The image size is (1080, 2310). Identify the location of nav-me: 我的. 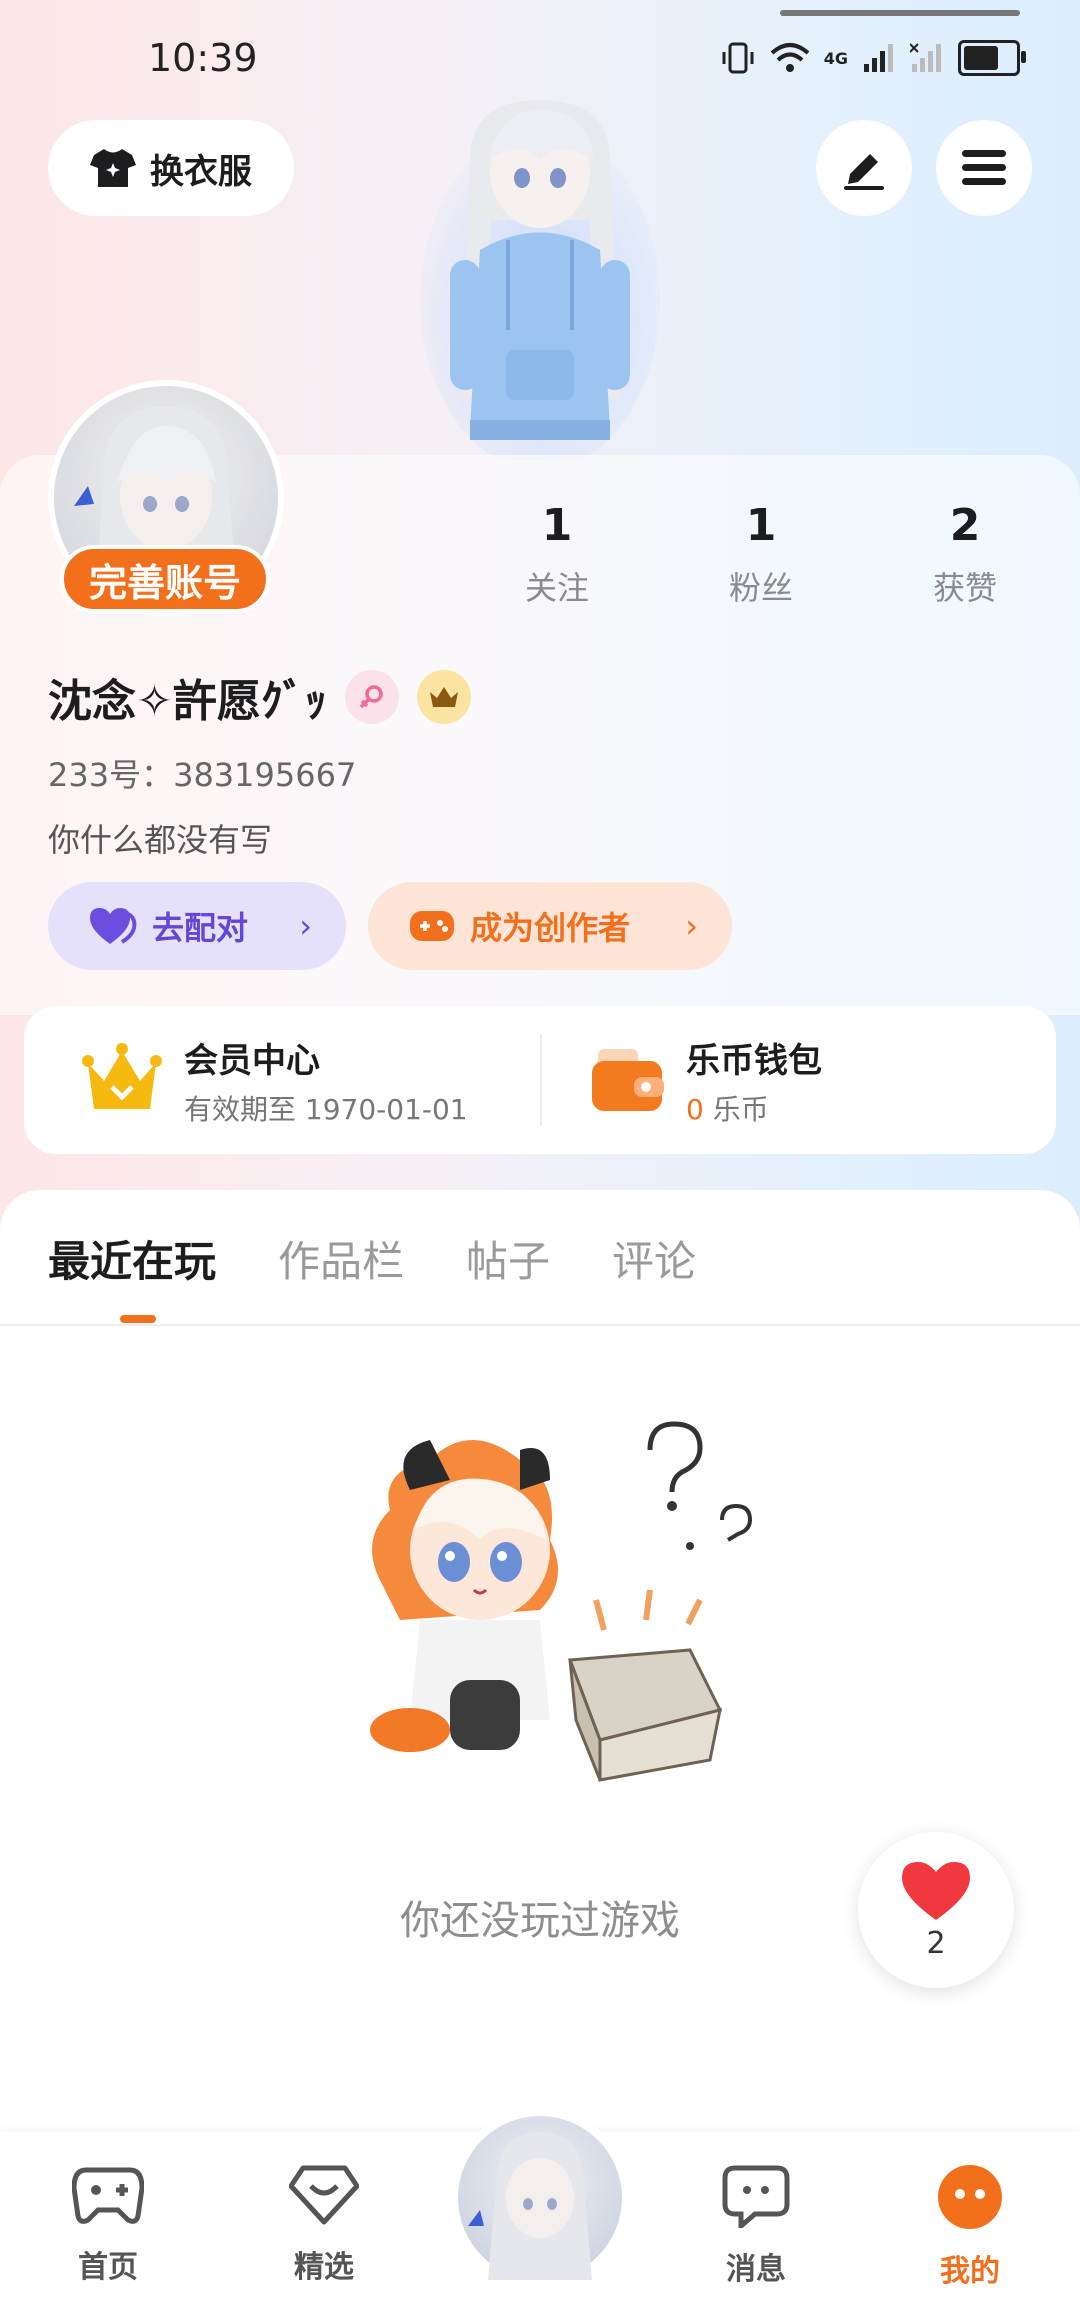
(970, 2227).